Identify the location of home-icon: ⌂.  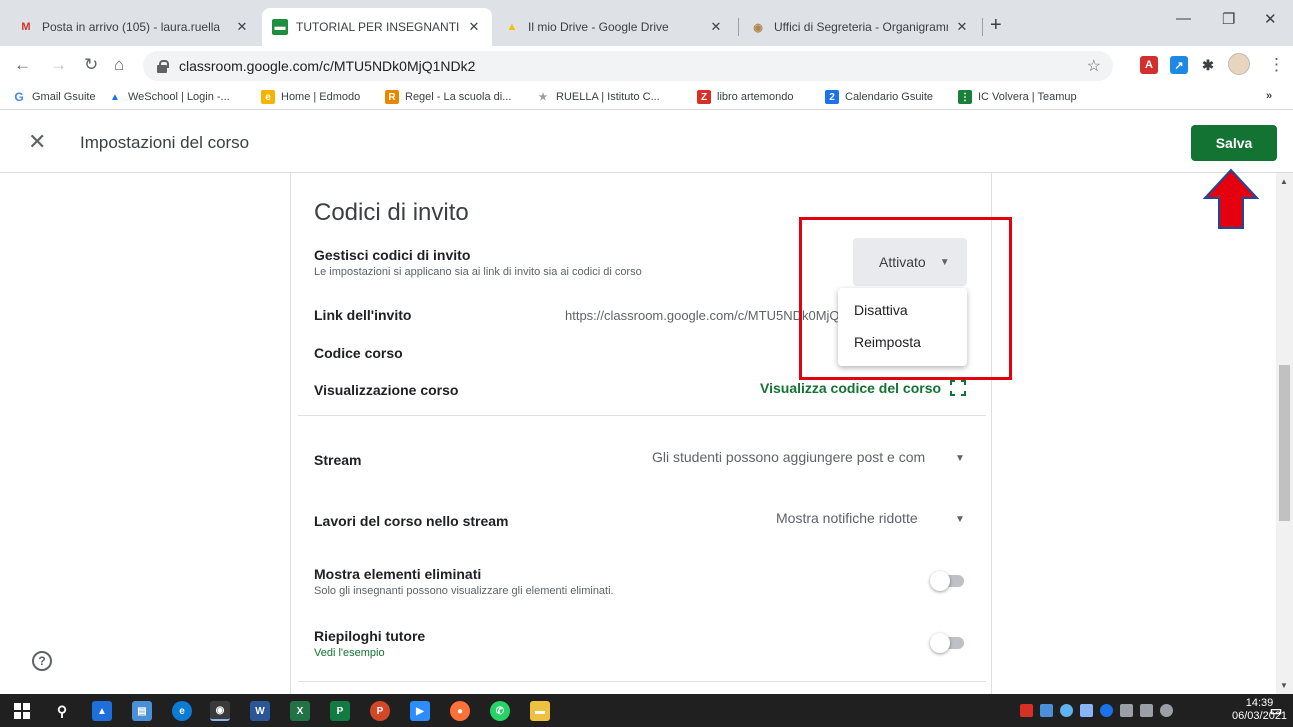
(119, 65).